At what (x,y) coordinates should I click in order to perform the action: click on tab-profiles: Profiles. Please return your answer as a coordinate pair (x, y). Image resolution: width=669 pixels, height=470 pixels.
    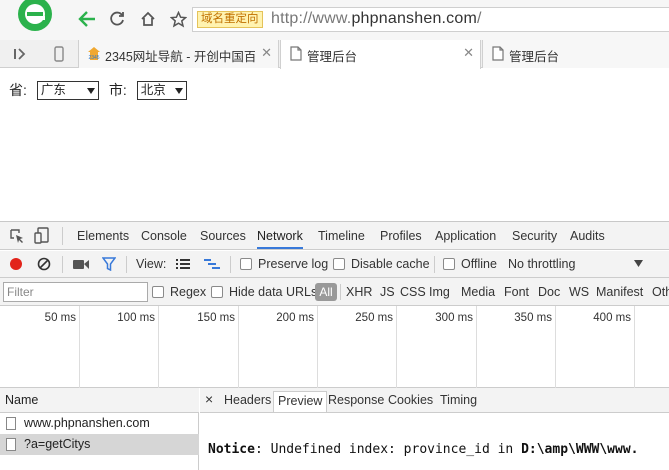
    Looking at the image, I should click on (401, 236).